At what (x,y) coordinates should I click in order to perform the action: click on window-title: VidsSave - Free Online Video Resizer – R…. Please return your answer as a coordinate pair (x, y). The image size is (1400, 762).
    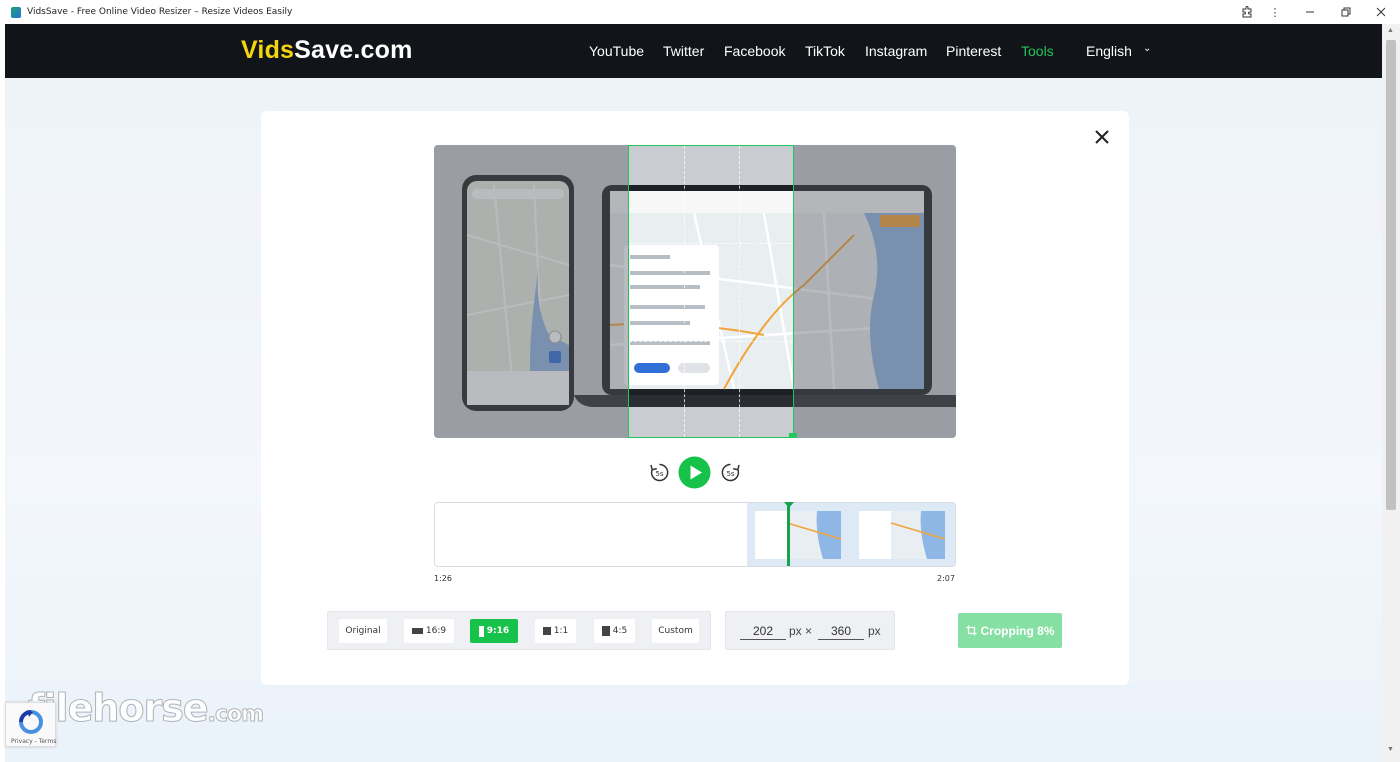
    Looking at the image, I should click on (160, 12).